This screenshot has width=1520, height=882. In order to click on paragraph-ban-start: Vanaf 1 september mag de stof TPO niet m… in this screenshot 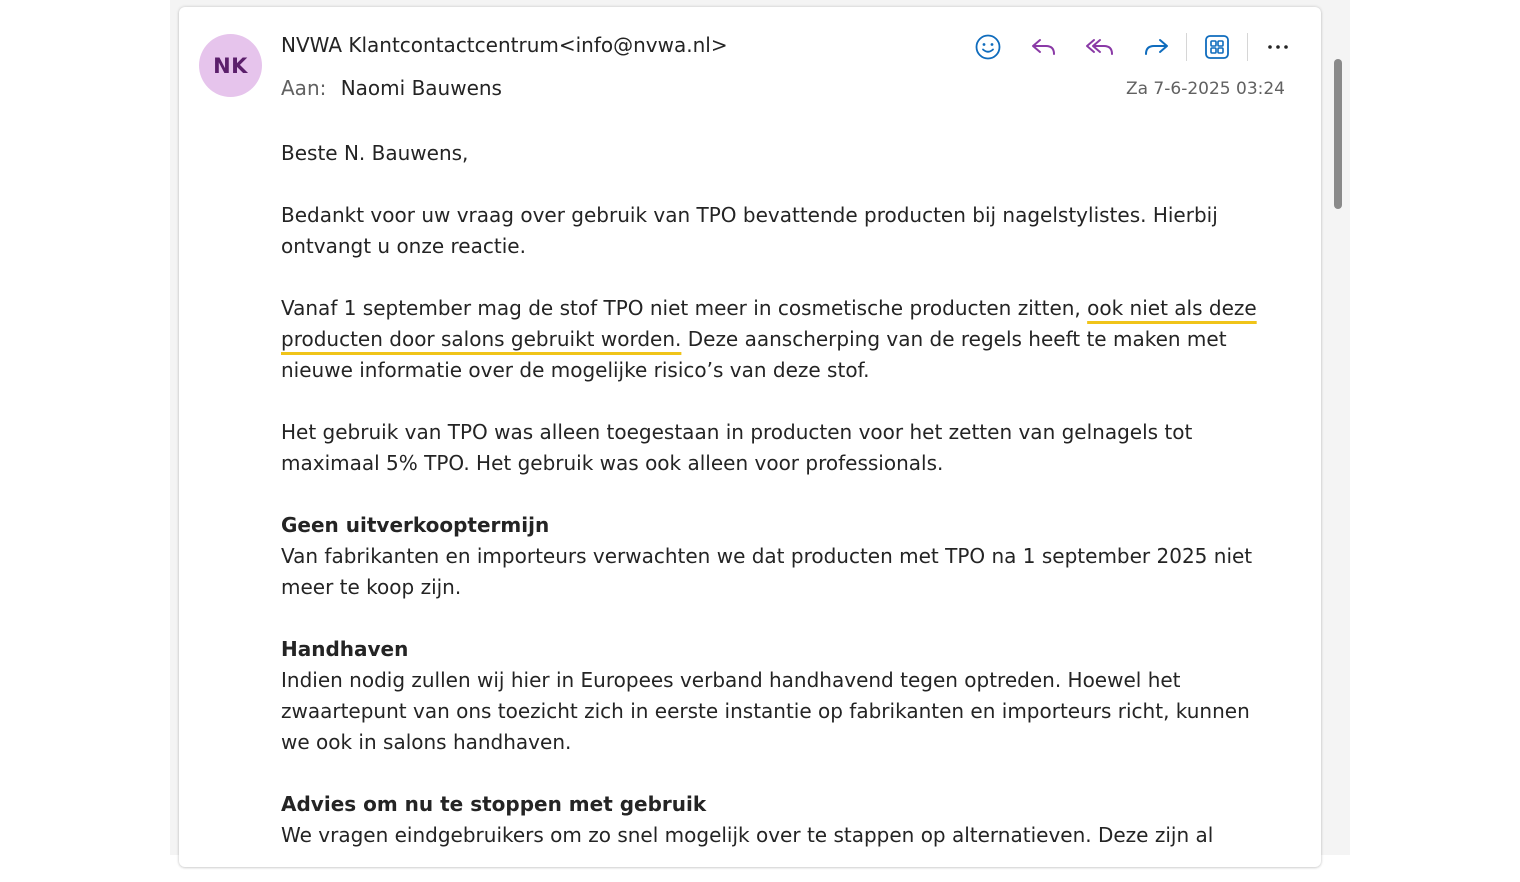, I will do `click(684, 308)`.